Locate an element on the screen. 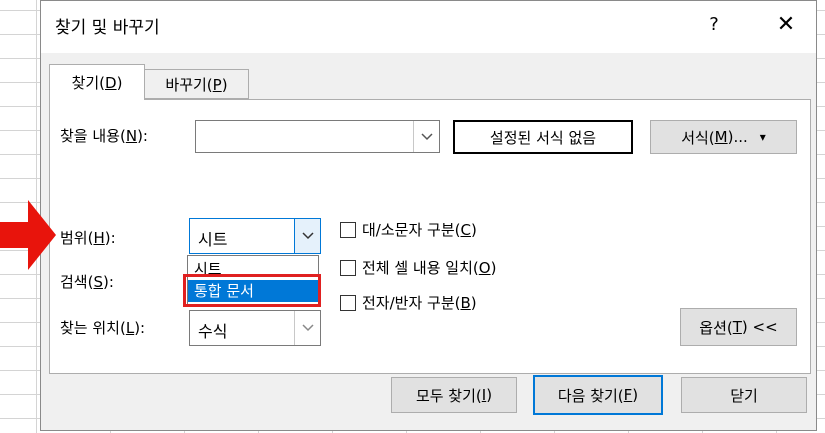 The image size is (825, 433). dropdown-arrow-icon: ▾ is located at coordinates (762, 137).